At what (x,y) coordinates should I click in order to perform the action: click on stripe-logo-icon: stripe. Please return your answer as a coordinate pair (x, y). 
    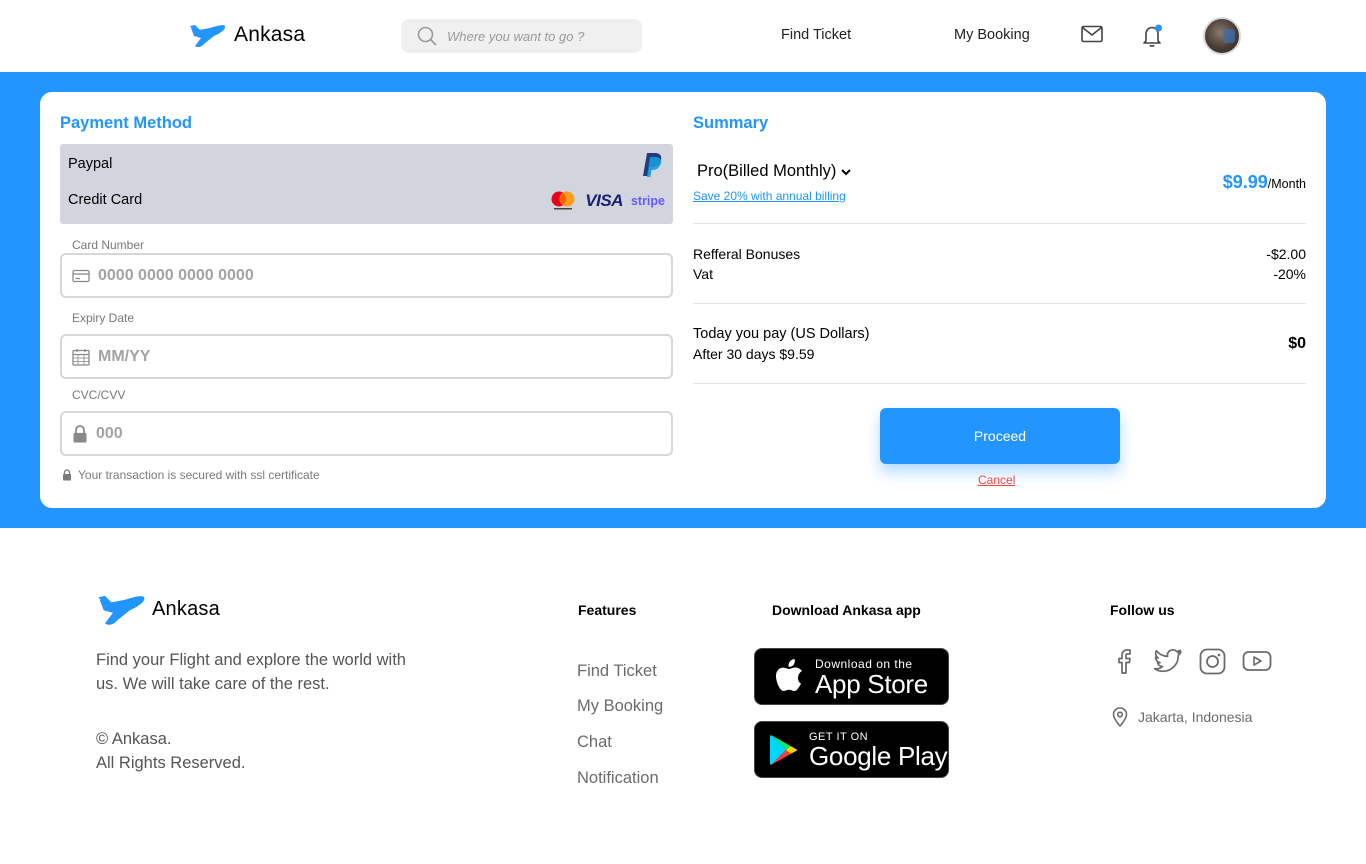
    Looking at the image, I should click on (647, 201).